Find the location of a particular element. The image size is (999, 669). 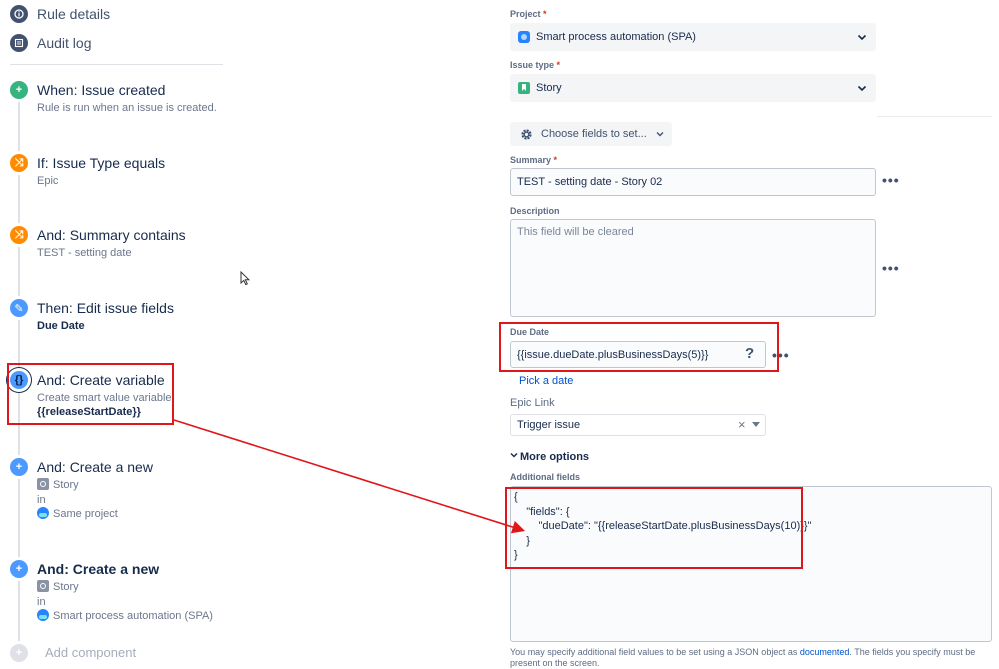

story-icon is located at coordinates (524, 88).